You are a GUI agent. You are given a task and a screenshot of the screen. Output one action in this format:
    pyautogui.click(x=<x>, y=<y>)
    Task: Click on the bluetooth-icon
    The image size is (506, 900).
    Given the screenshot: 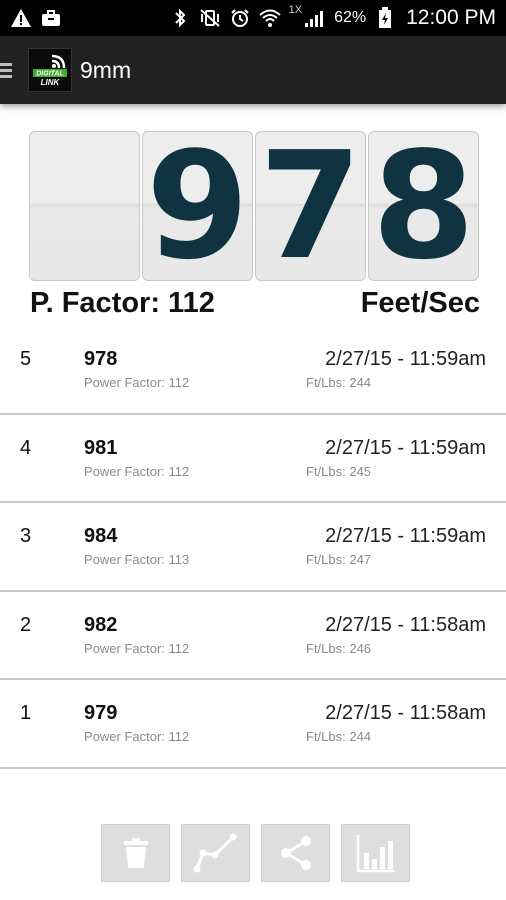 What is the action you would take?
    pyautogui.click(x=180, y=18)
    